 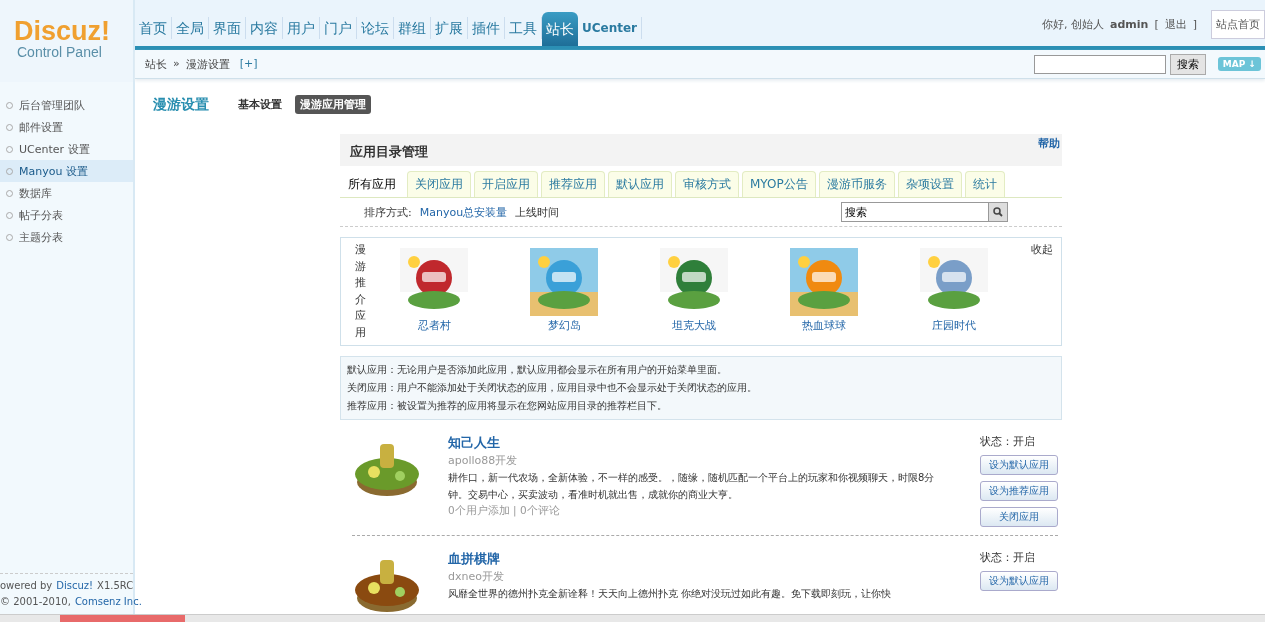 What do you see at coordinates (388, 212) in the screenshot?
I see `sort-label: 排序方式:` at bounding box center [388, 212].